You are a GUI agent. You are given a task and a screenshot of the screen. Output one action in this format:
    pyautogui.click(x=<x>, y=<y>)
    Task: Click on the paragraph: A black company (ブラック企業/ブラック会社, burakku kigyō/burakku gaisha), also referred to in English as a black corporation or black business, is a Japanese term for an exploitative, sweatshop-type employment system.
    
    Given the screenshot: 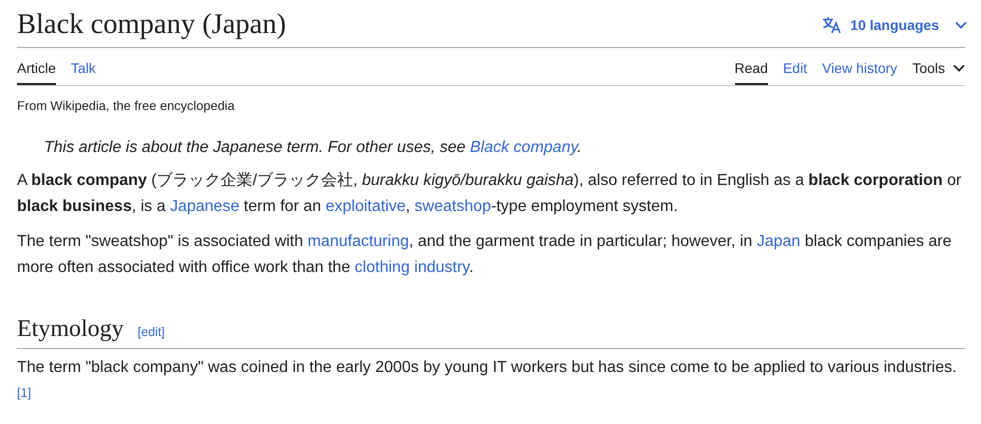 What is the action you would take?
    pyautogui.click(x=489, y=193)
    